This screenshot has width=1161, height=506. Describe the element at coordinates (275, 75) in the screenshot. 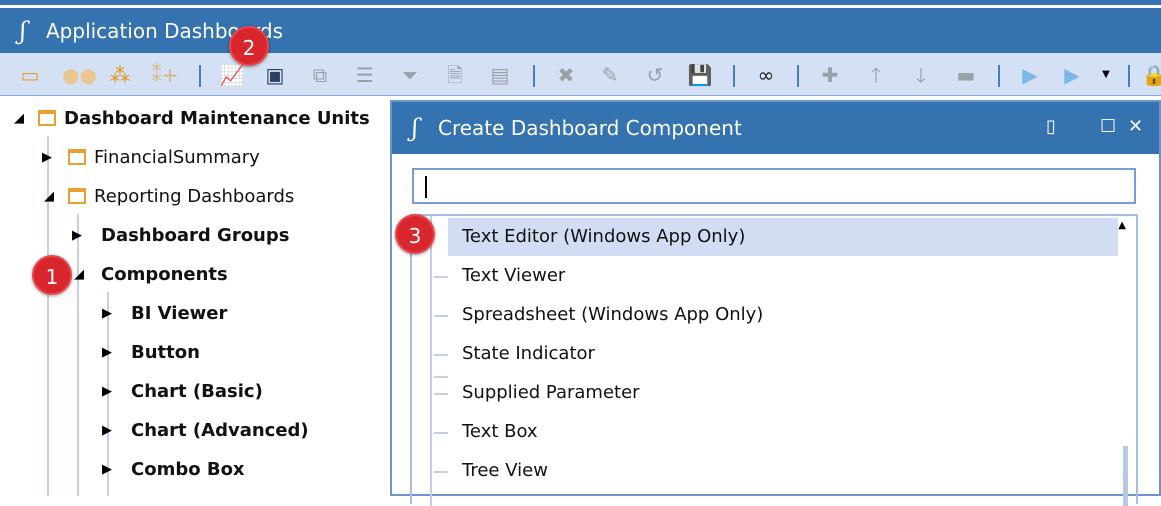

I see `dashboard-icon: ▣` at that location.